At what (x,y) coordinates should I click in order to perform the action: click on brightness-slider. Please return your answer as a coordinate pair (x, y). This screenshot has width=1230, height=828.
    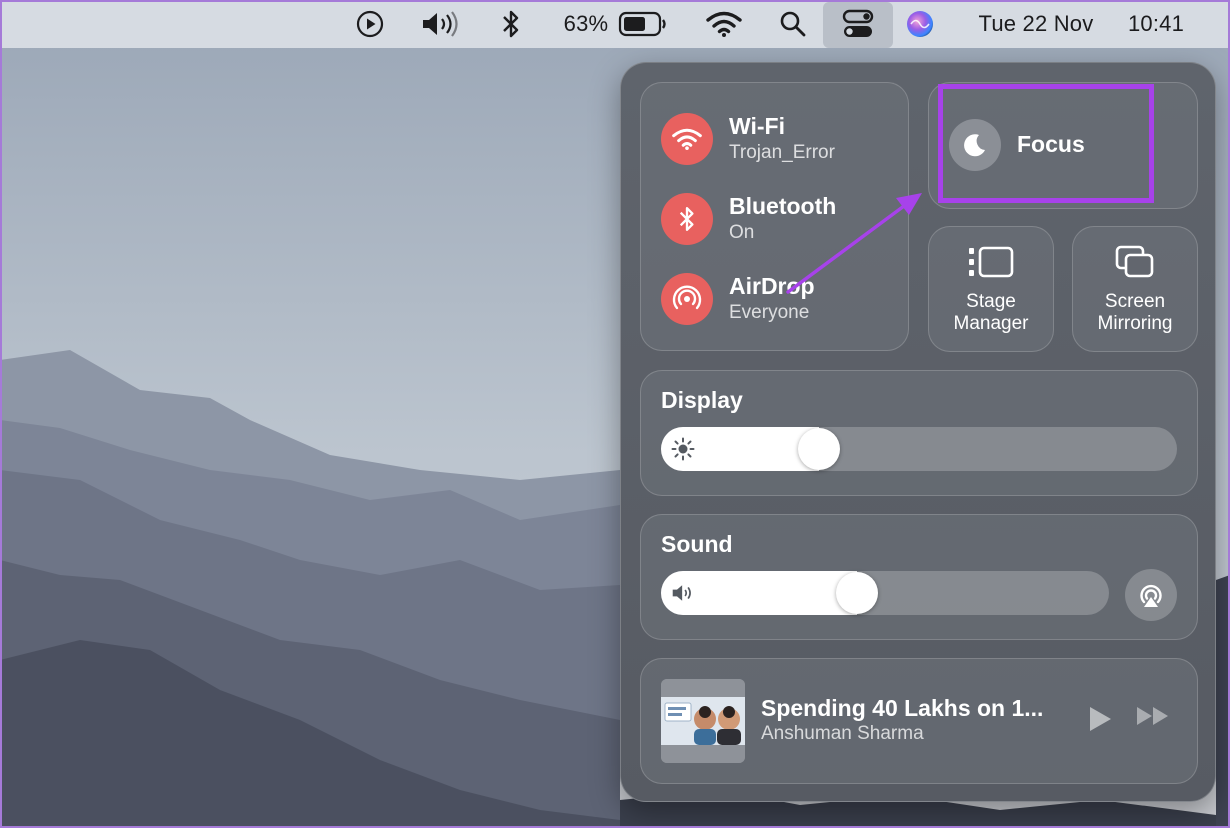
    Looking at the image, I should click on (919, 449).